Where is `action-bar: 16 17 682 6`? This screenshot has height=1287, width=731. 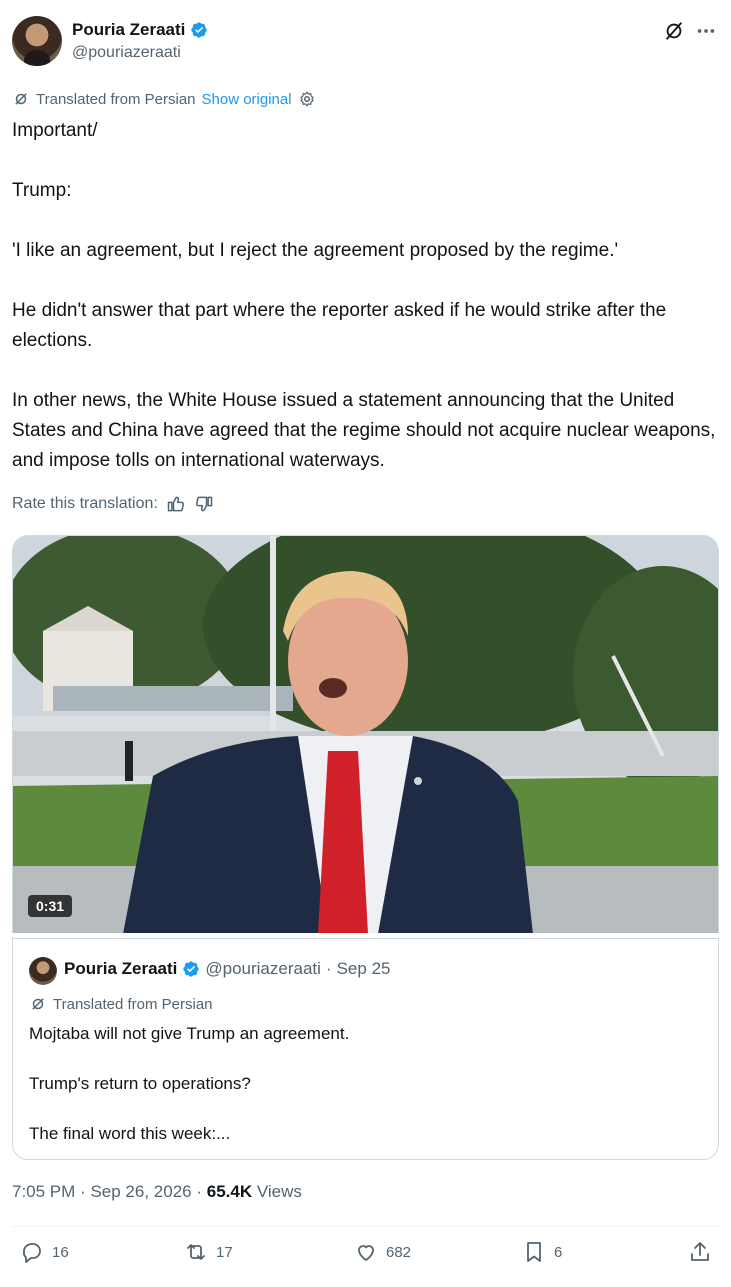
action-bar: 16 17 682 6 is located at coordinates (365, 1257).